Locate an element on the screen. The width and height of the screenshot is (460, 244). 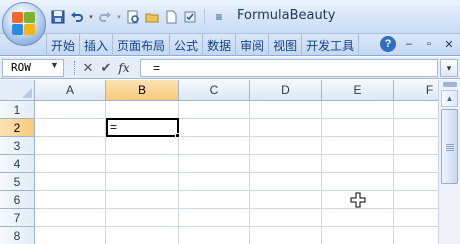
column-header-a: A is located at coordinates (70, 90).